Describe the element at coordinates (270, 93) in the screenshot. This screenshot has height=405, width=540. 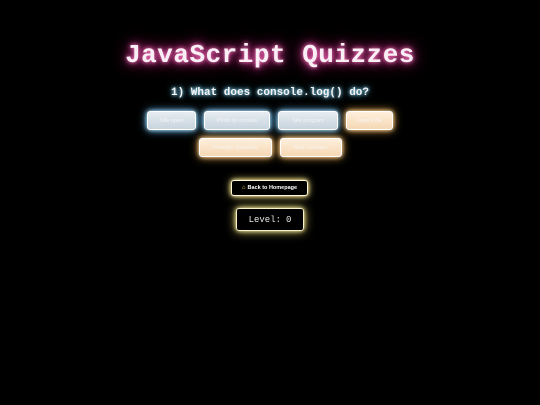
I see `question-text: 1) What does console.log() do?` at that location.